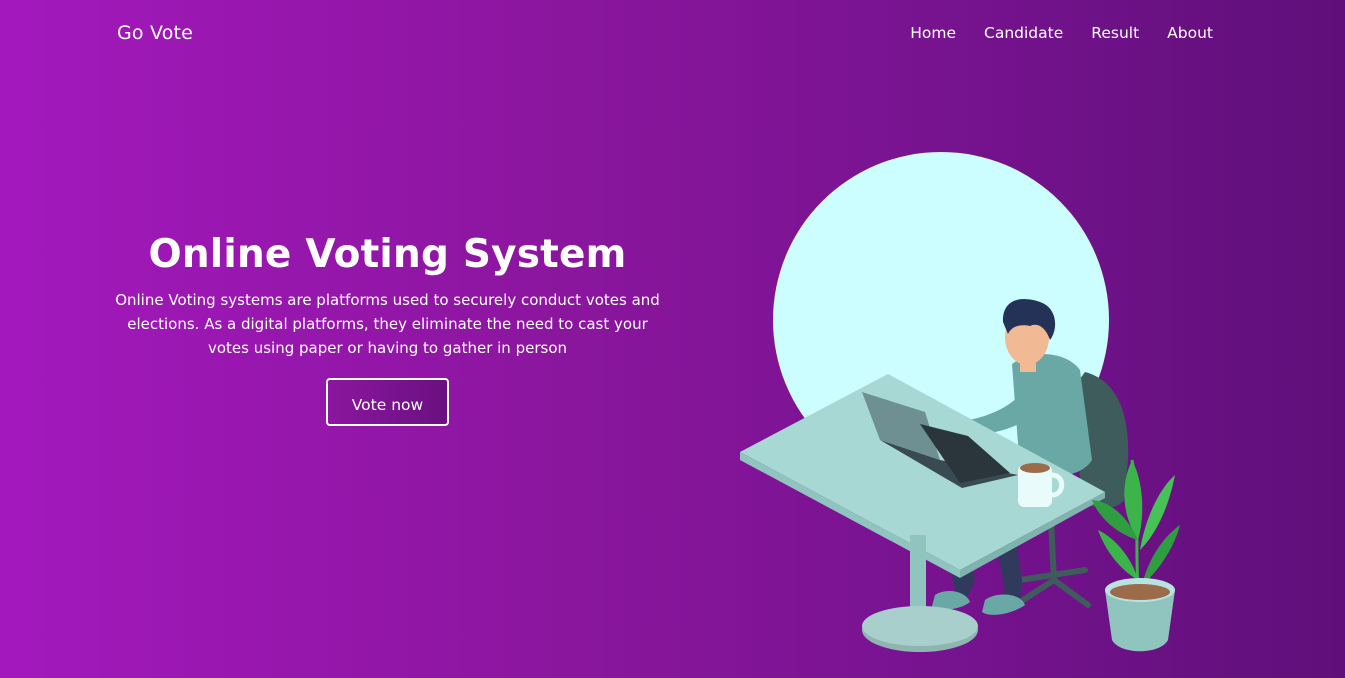 This screenshot has width=1345, height=678. What do you see at coordinates (933, 33) in the screenshot?
I see `nav-home: Home` at bounding box center [933, 33].